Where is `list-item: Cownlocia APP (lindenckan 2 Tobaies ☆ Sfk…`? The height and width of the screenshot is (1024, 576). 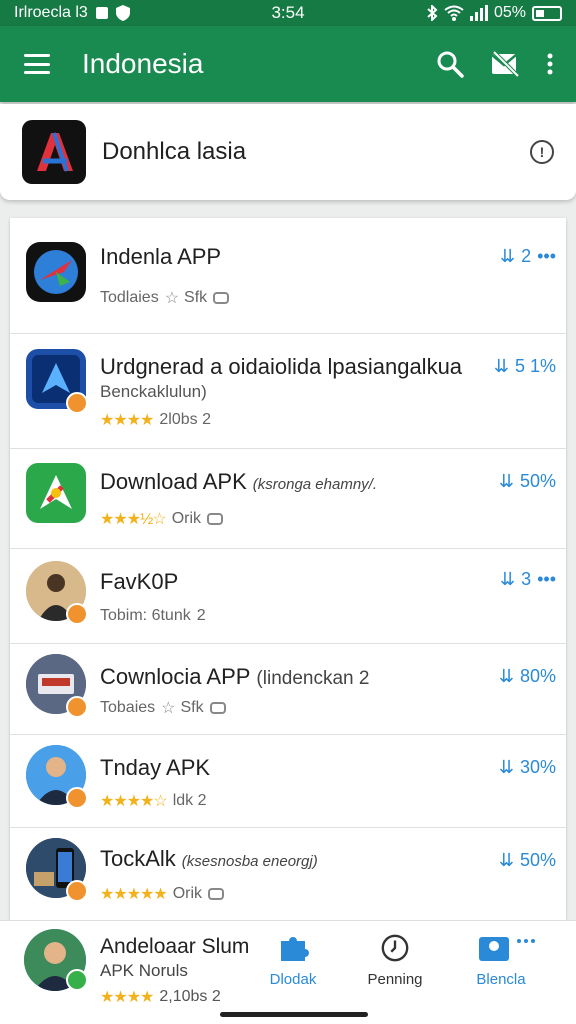 list-item: Cownlocia APP (lindenckan 2 Tobaies ☆ Sfk… is located at coordinates (288, 689).